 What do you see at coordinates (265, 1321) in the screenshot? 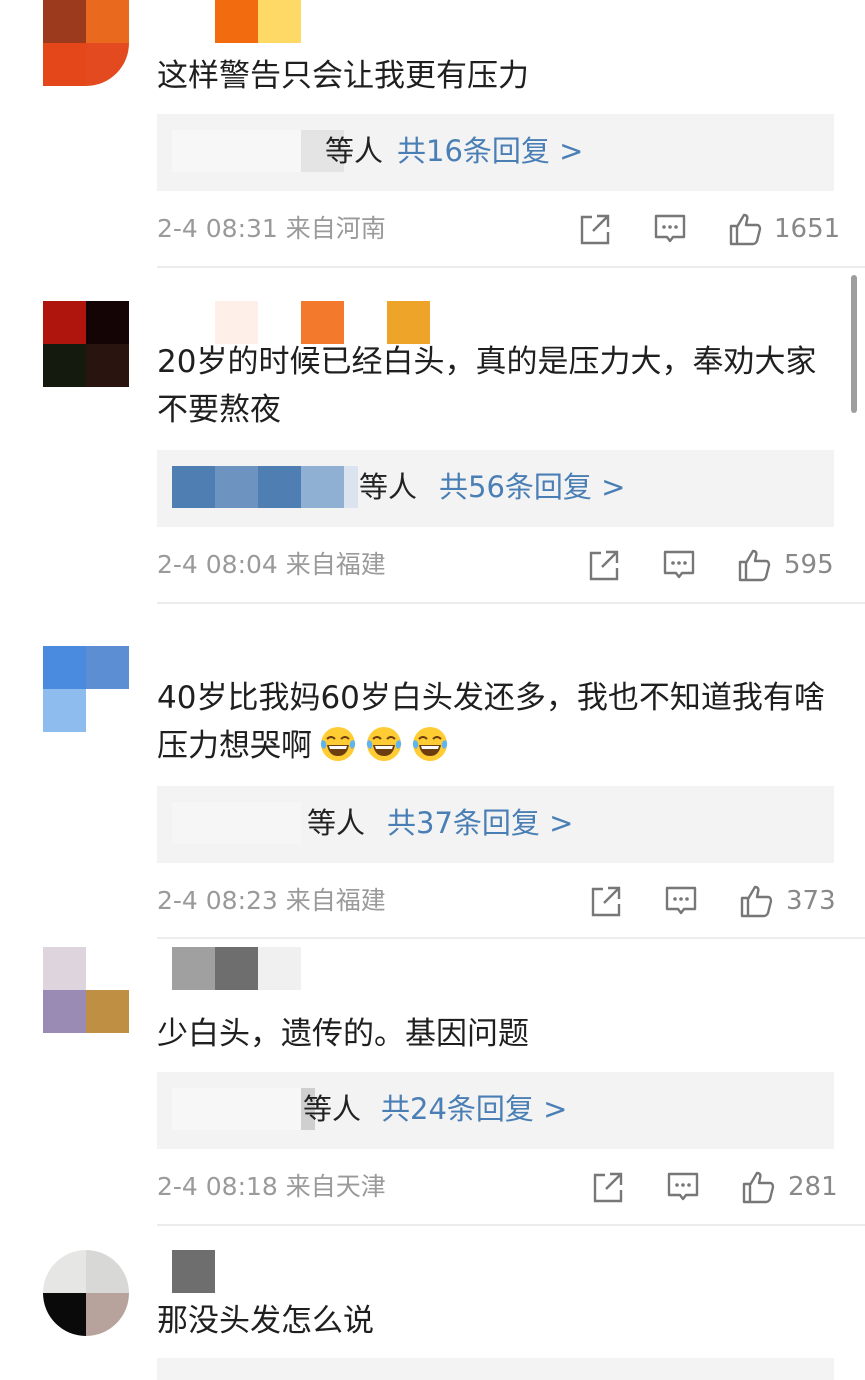
I see `comment-text: 那没头发怎么说` at bounding box center [265, 1321].